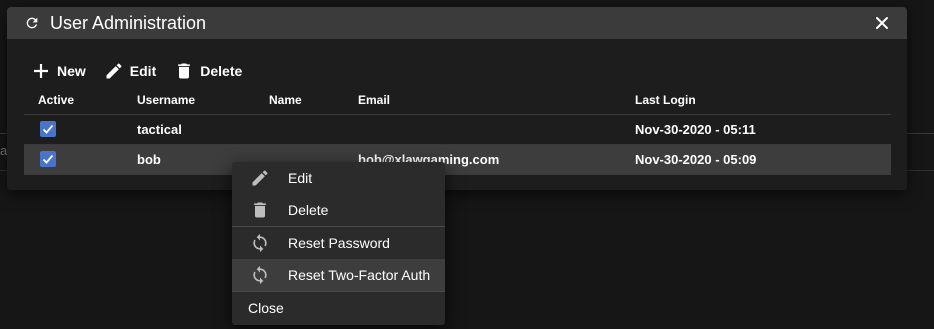  I want to click on table-header: Active Username Name Email Last Login, so click(457, 100).